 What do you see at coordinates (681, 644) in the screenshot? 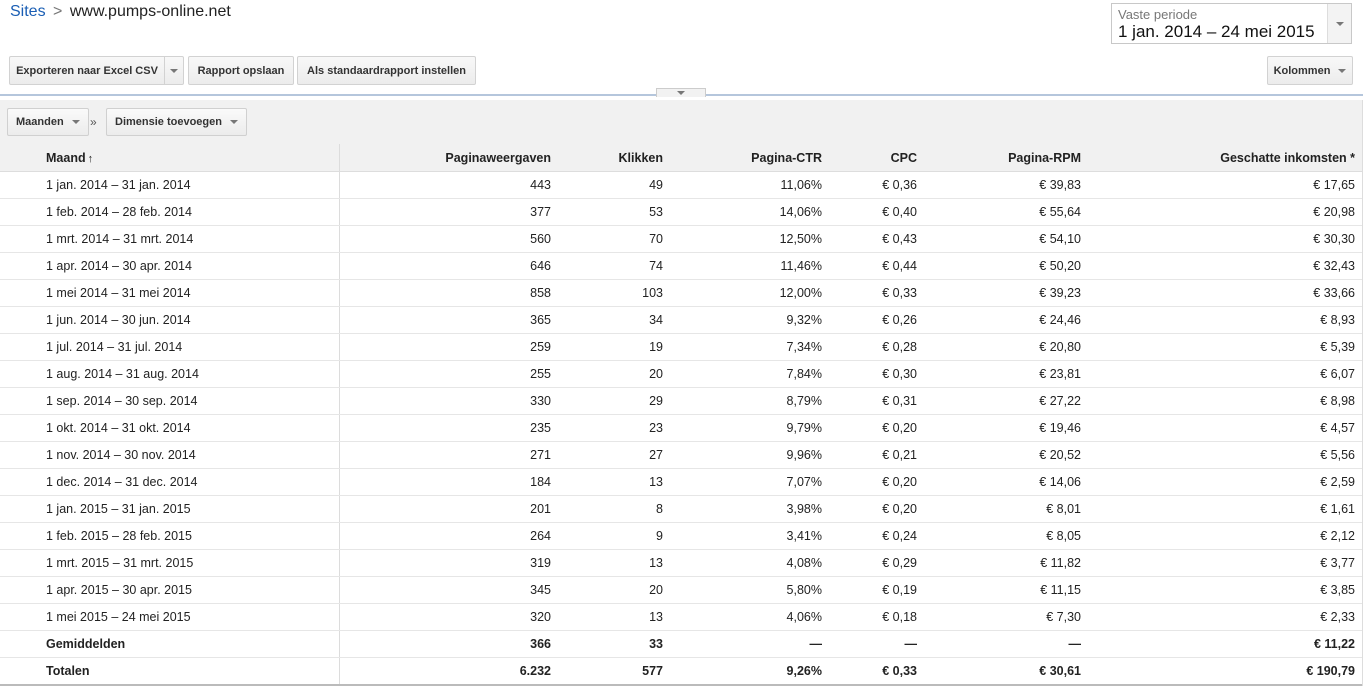
I see `averages-row: Gemiddelden 366 33— — — € 11,22` at bounding box center [681, 644].